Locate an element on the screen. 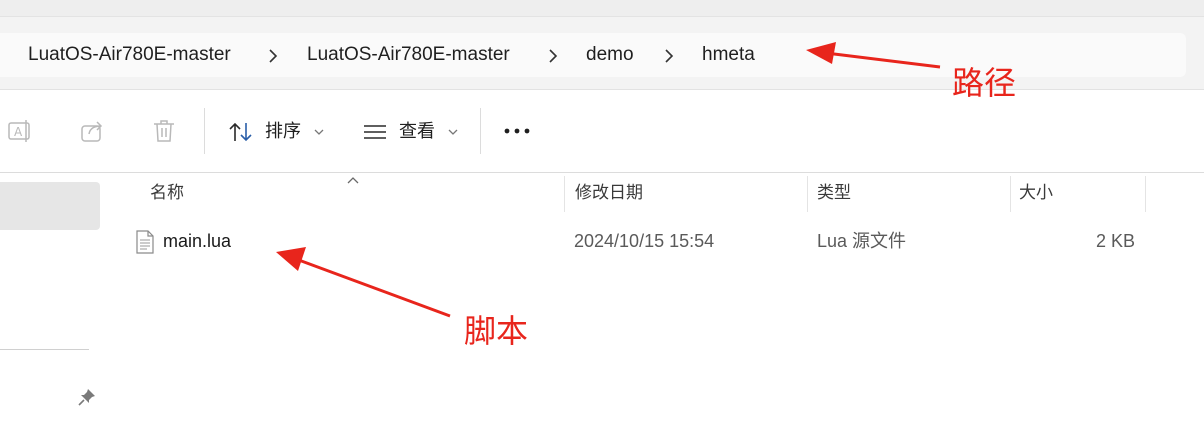  breadcrumb-item-project: LuatOS-Air780E-master is located at coordinates (408, 55).